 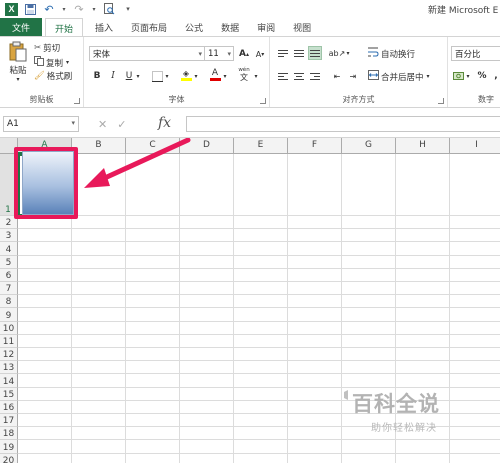 I want to click on row-header-7: 7, so click(x=9, y=289).